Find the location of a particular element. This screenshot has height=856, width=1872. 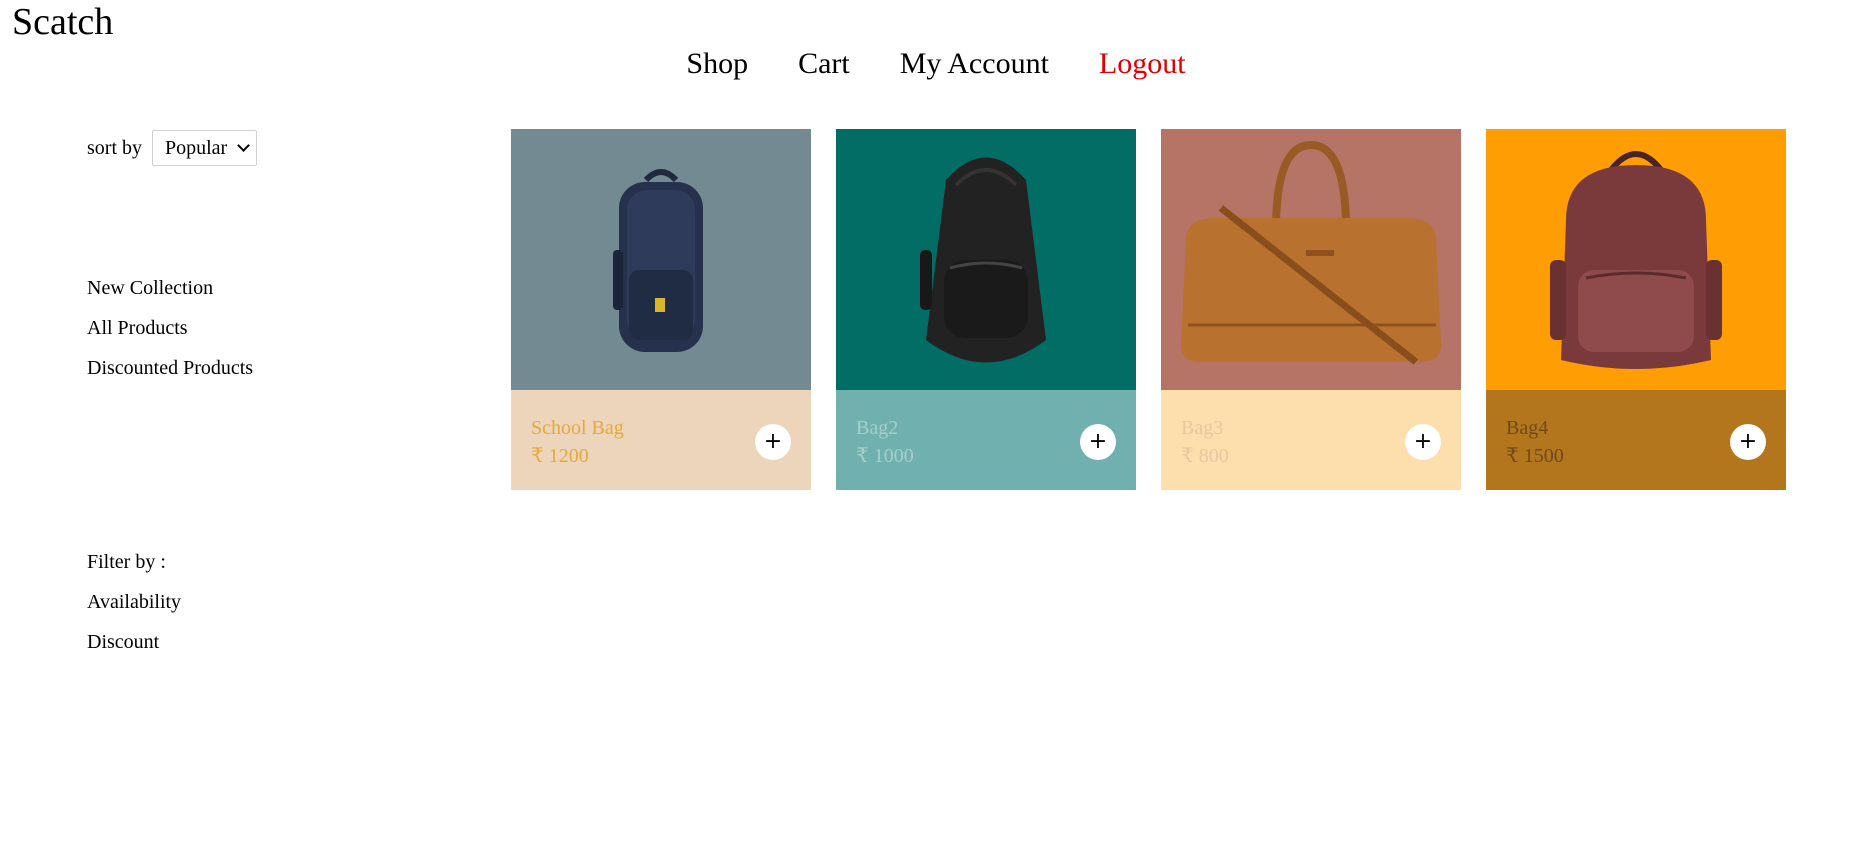

product-card: School Bag ₹ 1200 + is located at coordinates (661, 309).